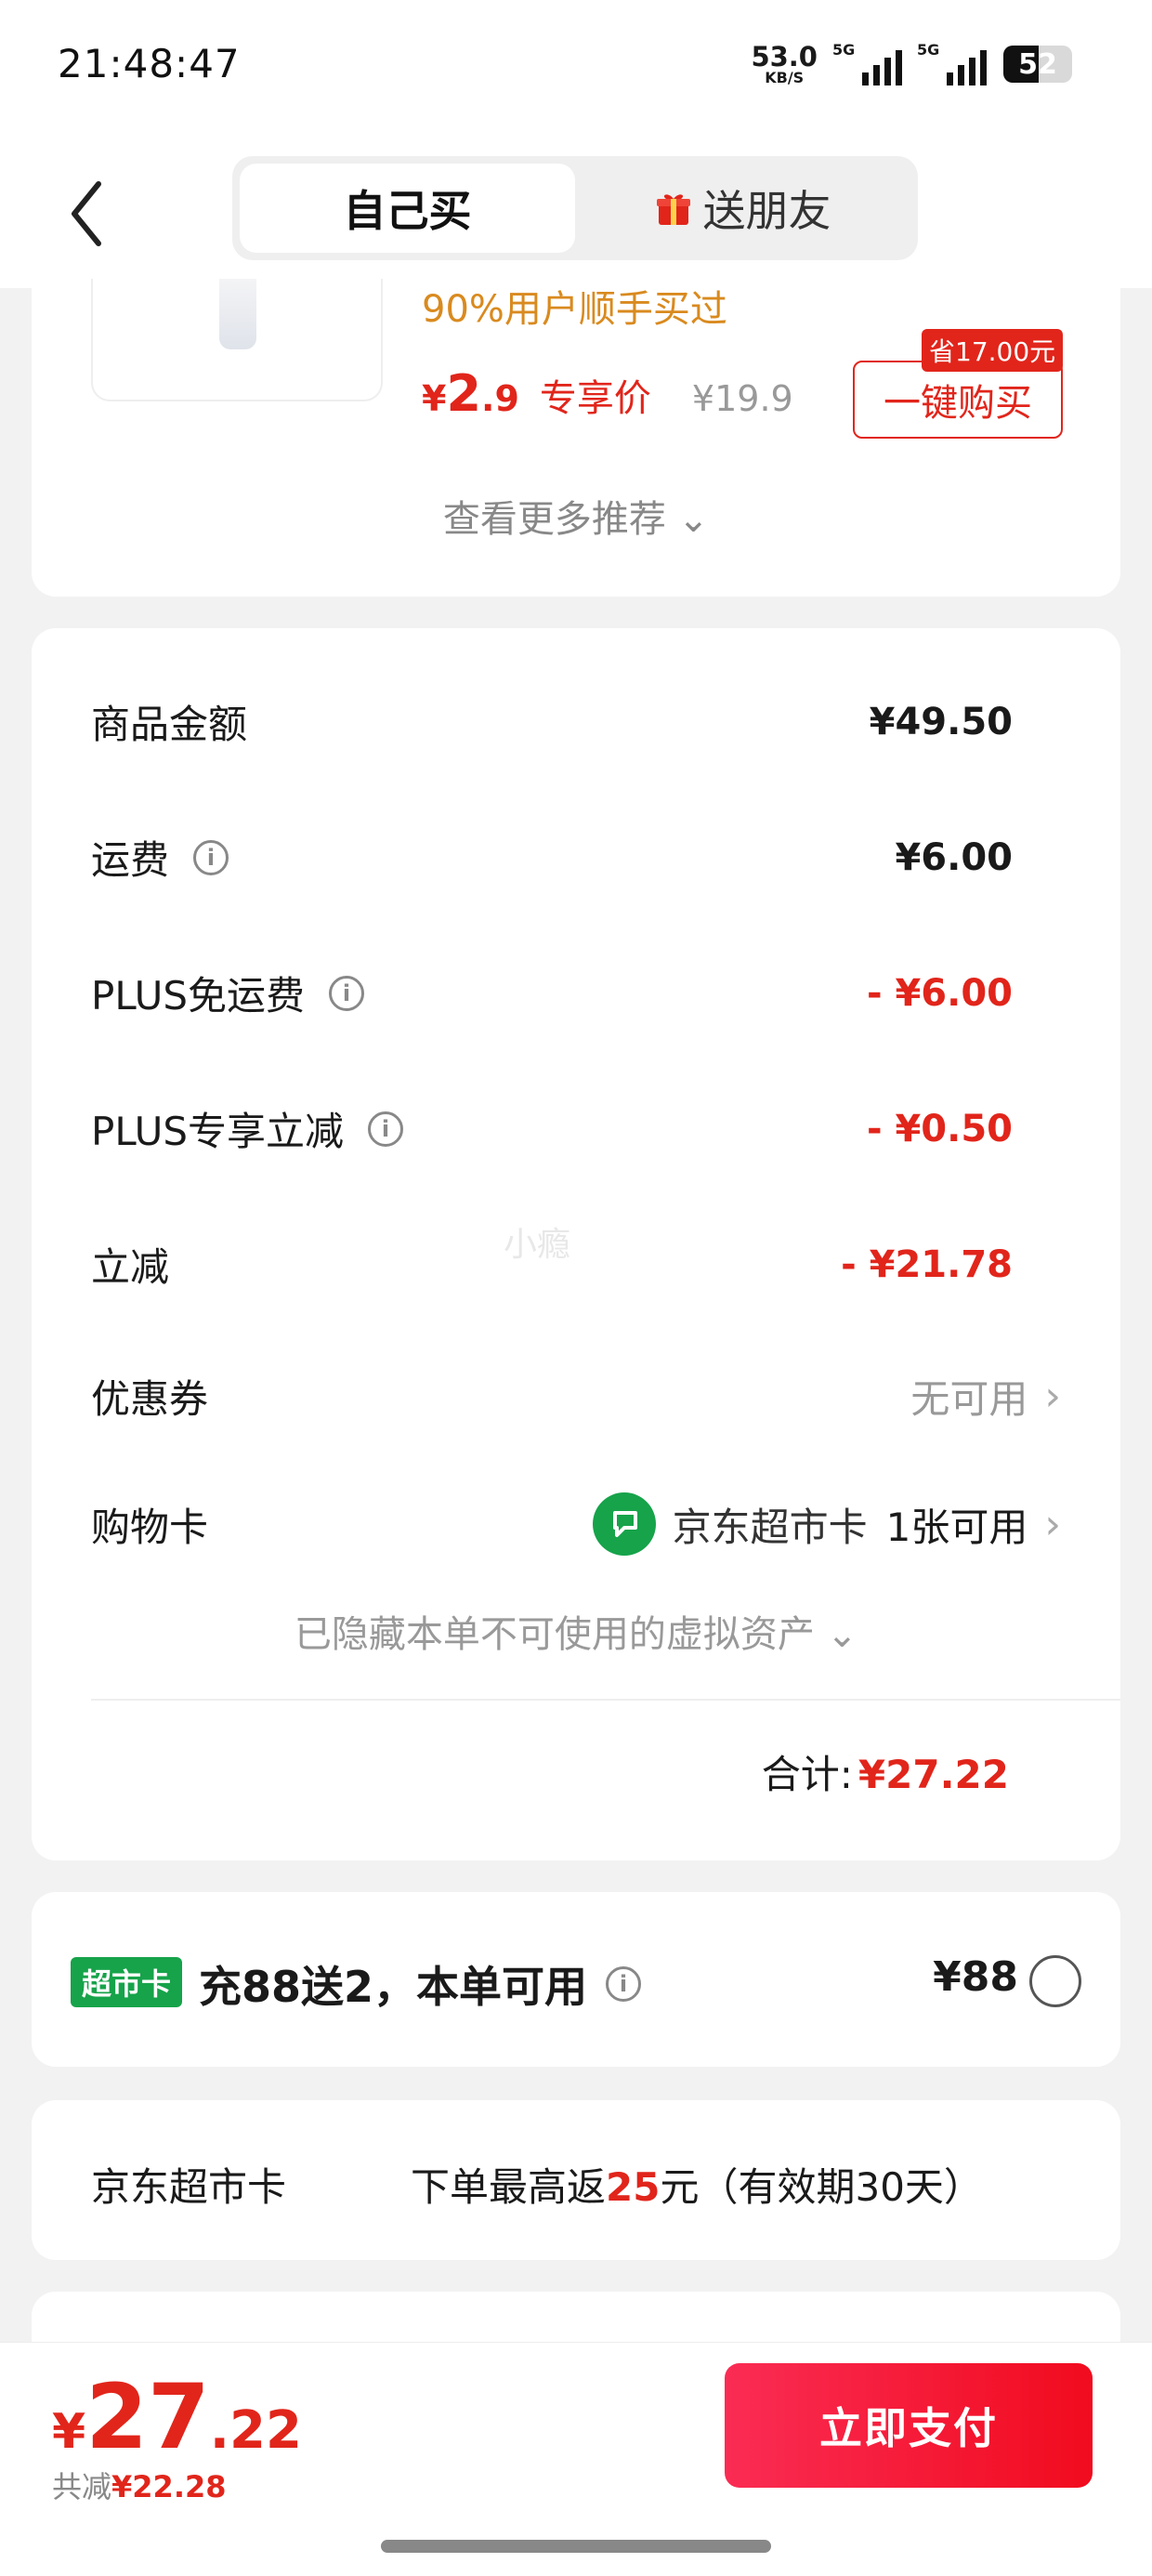  What do you see at coordinates (956, 1527) in the screenshot?
I see `gift-card-available: 1张可用` at bounding box center [956, 1527].